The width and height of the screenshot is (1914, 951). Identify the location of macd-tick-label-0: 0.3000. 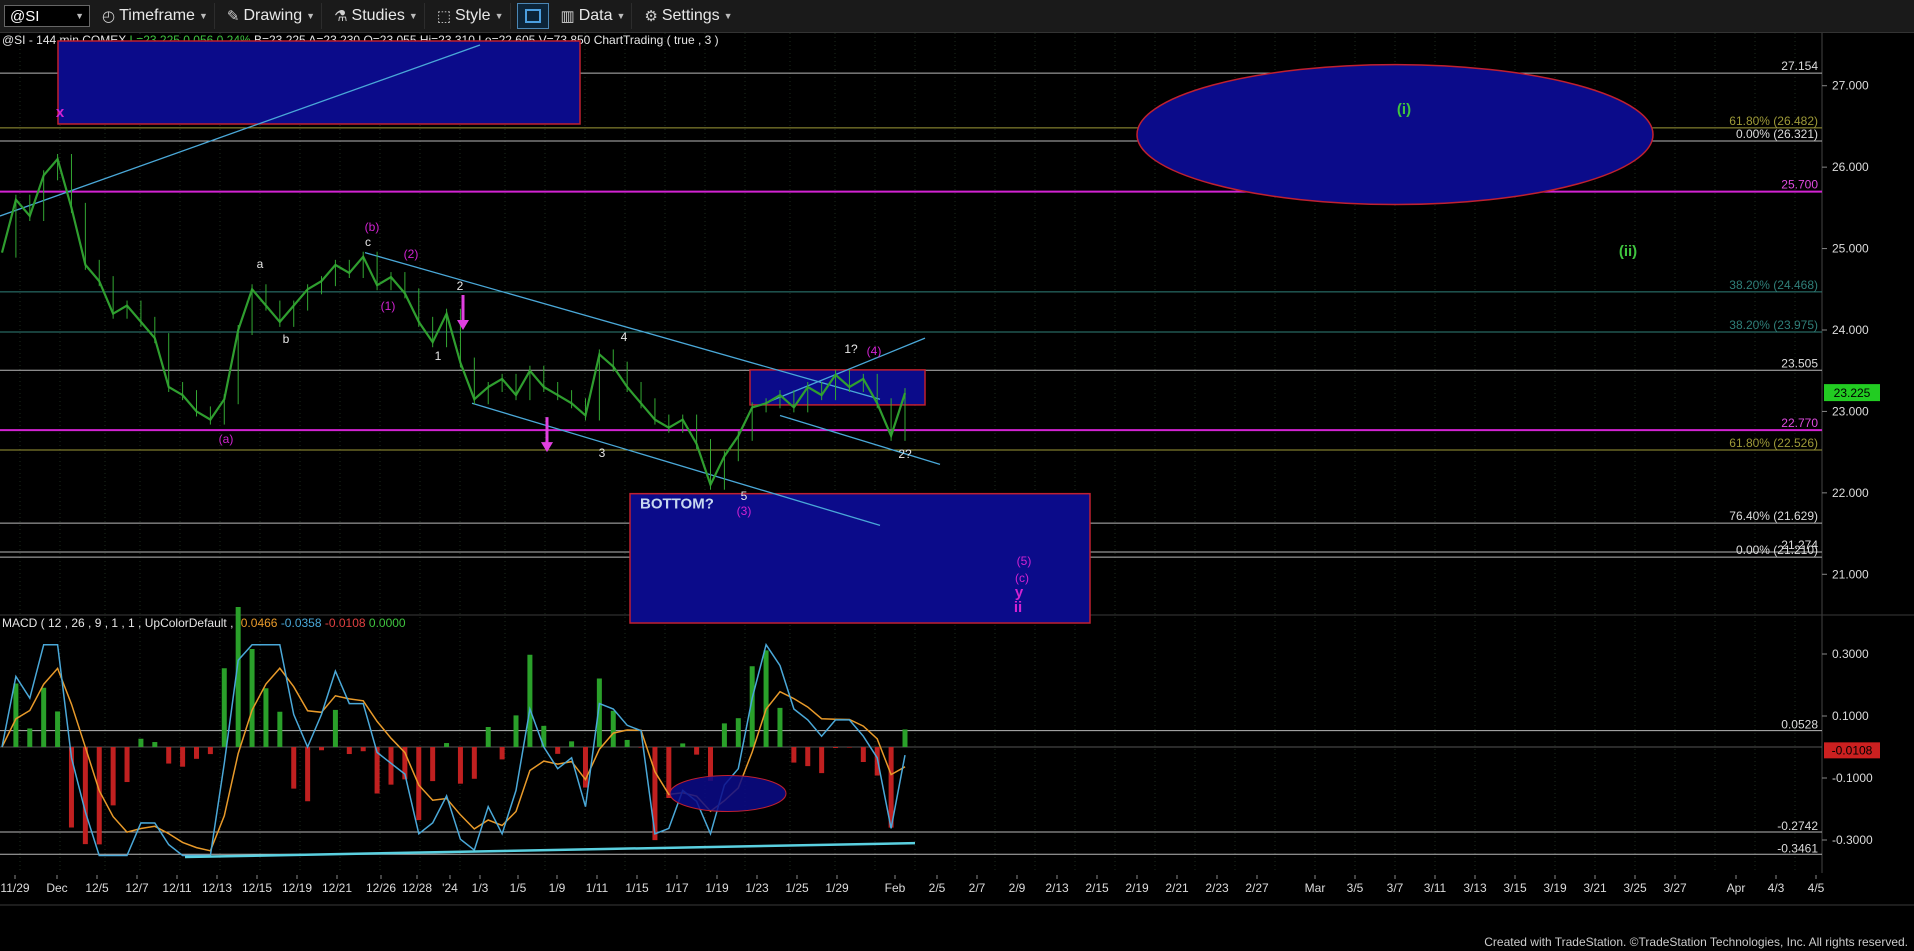
(1850, 654).